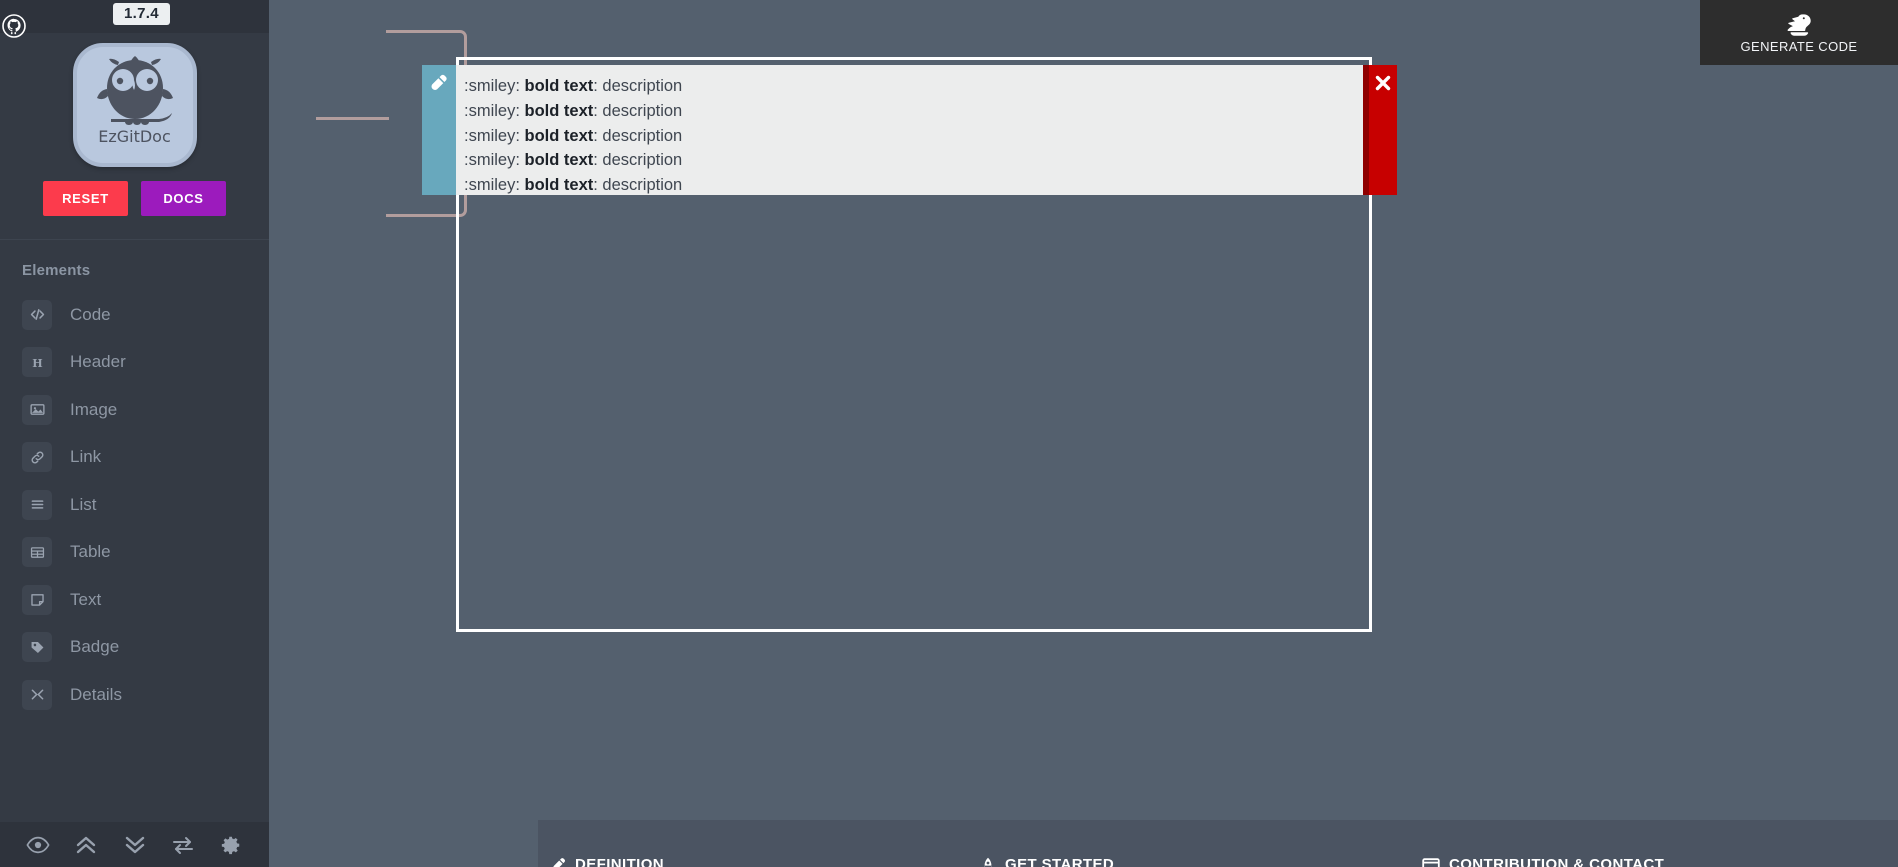 This screenshot has width=1898, height=867. What do you see at coordinates (98, 362) in the screenshot?
I see `sidebar-item-label: Header` at bounding box center [98, 362].